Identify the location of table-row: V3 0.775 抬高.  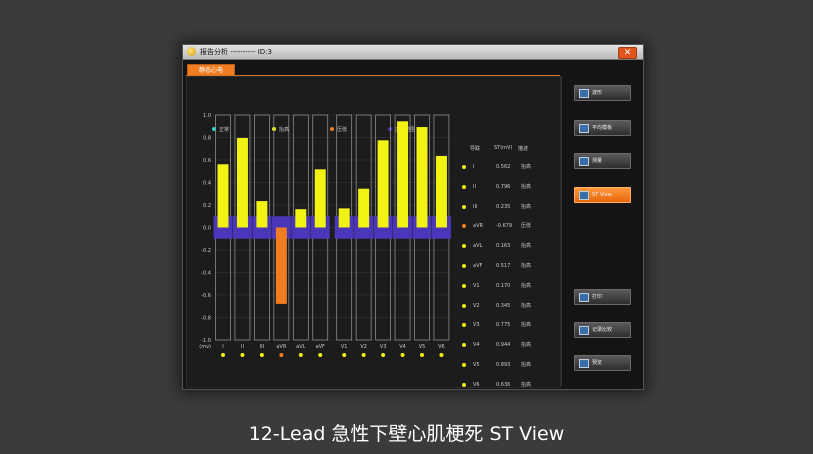
(504, 325).